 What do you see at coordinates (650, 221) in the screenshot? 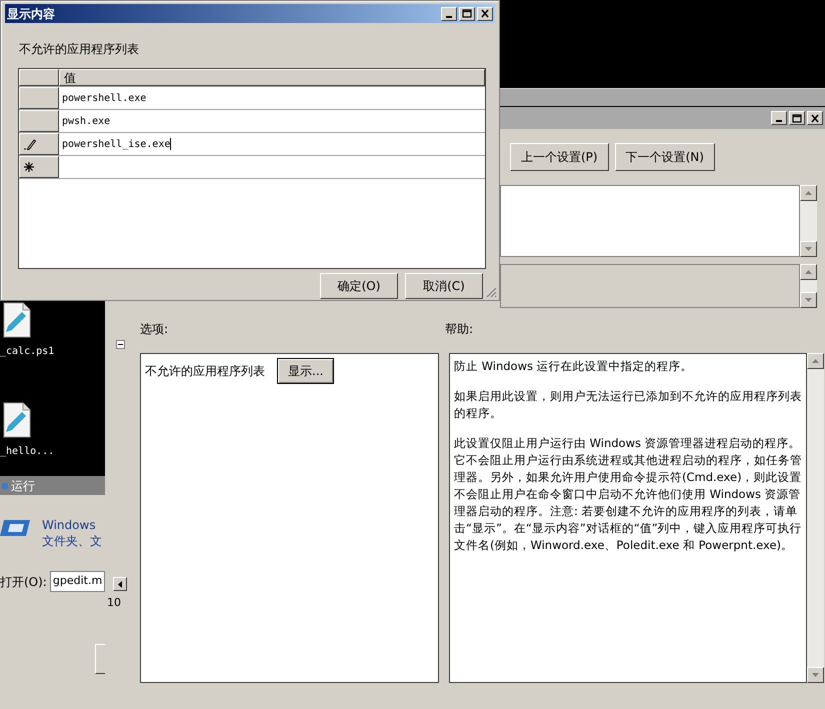
I see `comment-field` at bounding box center [650, 221].